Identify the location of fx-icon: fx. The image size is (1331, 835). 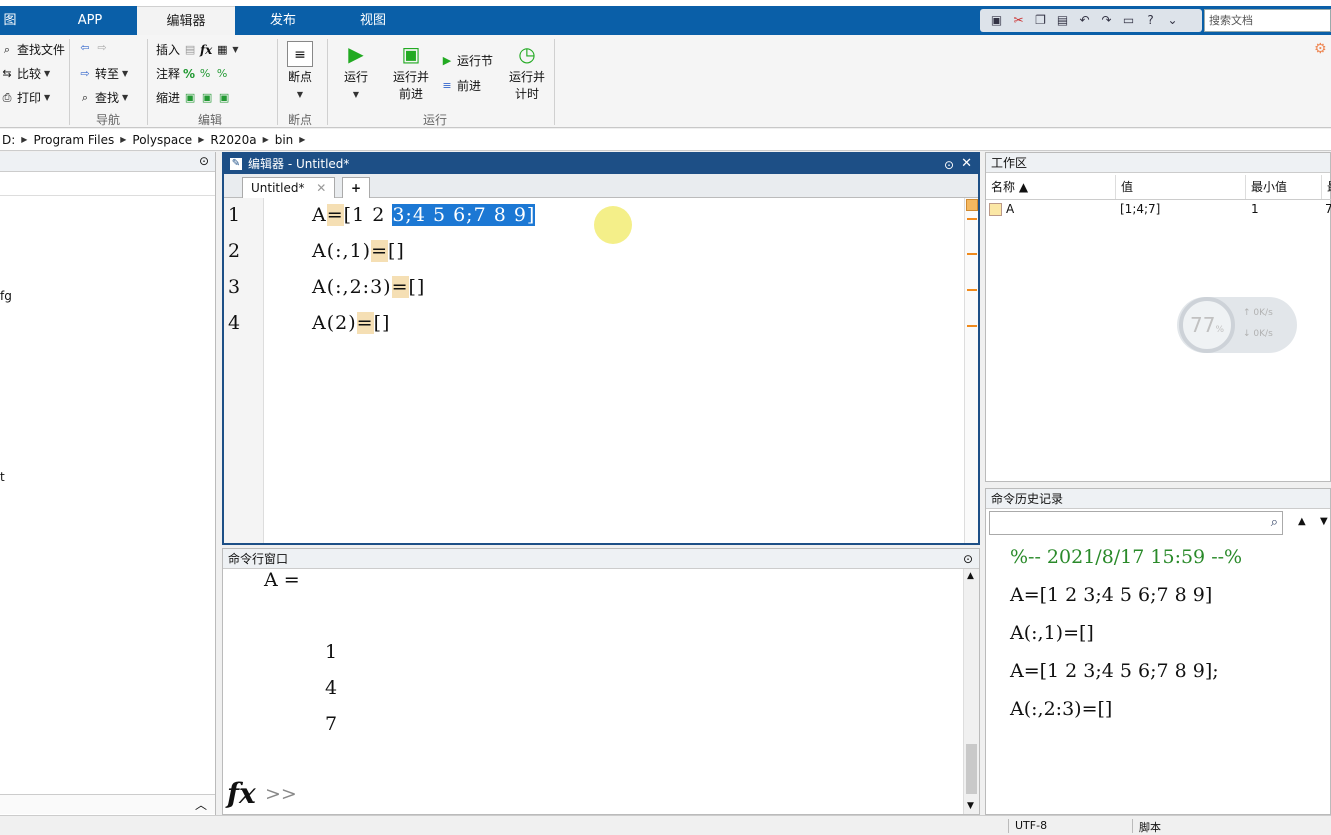
(206, 50).